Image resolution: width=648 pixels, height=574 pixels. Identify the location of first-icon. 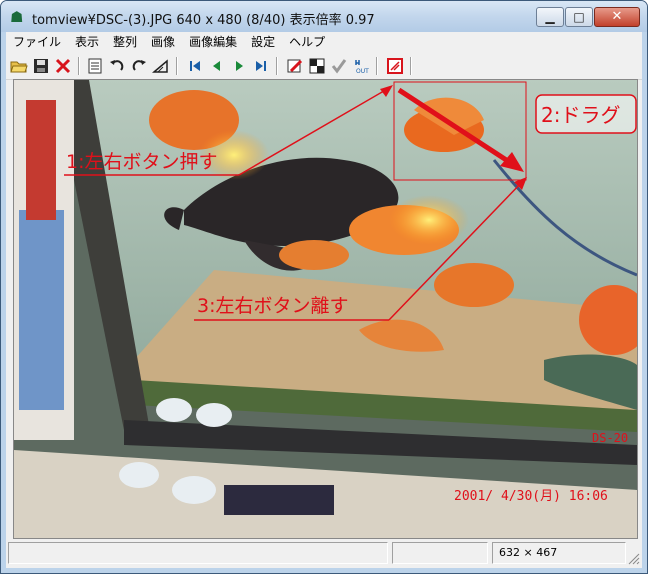
(195, 66).